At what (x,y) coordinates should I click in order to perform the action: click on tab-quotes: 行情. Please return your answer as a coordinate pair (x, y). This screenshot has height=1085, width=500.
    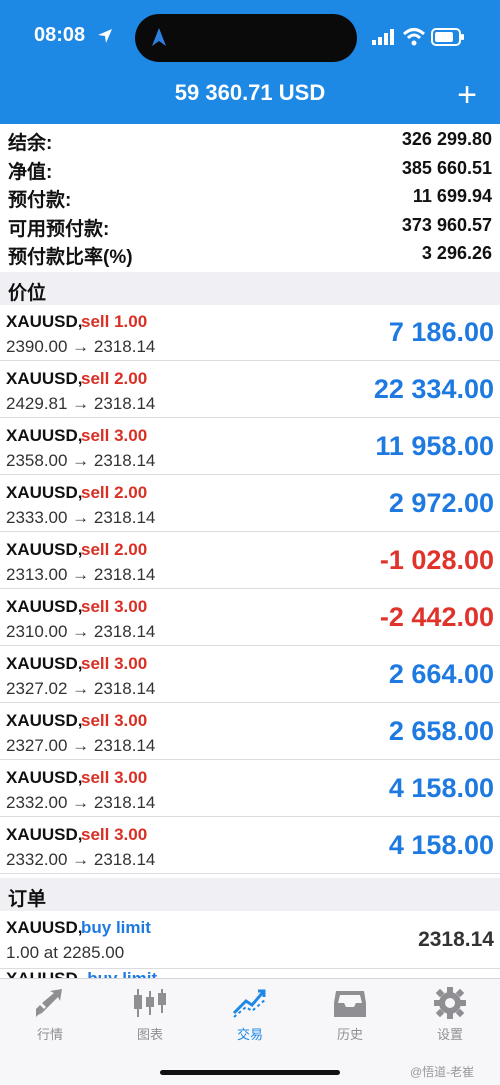
    Looking at the image, I should click on (50, 1014).